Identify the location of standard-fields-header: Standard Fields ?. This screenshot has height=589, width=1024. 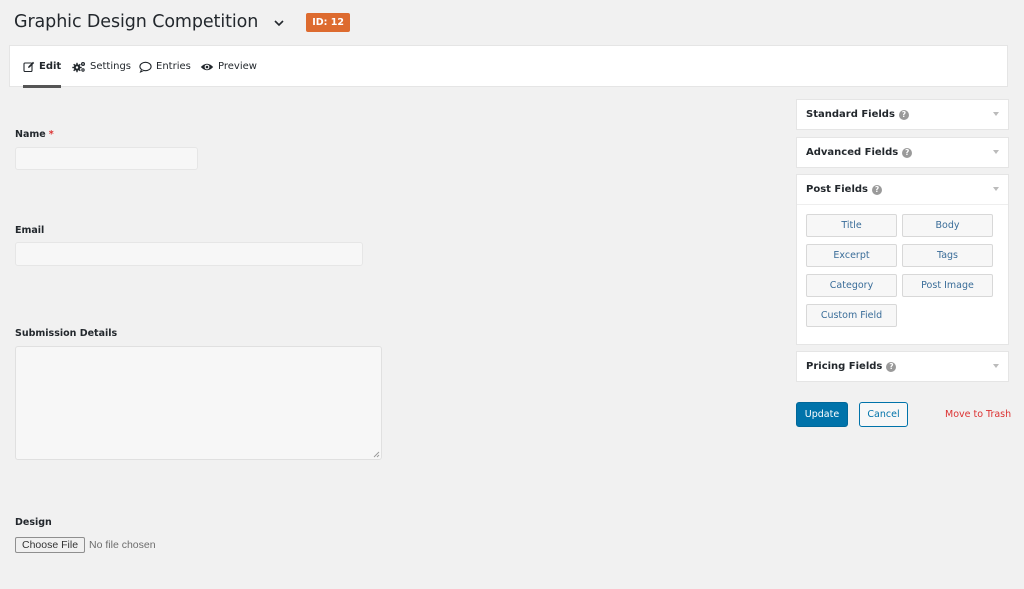
(902, 114).